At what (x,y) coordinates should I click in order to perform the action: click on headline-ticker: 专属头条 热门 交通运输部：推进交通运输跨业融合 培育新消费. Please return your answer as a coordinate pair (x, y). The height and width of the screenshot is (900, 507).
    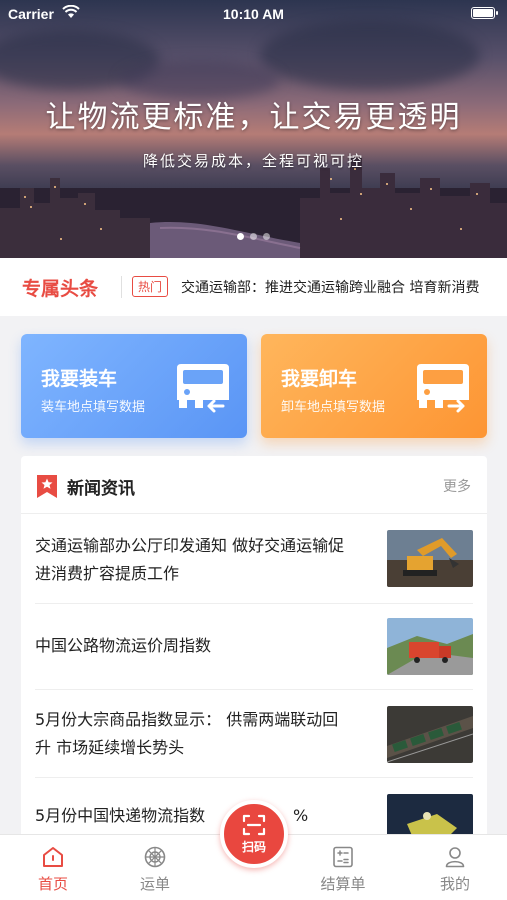
    Looking at the image, I should click on (253, 287).